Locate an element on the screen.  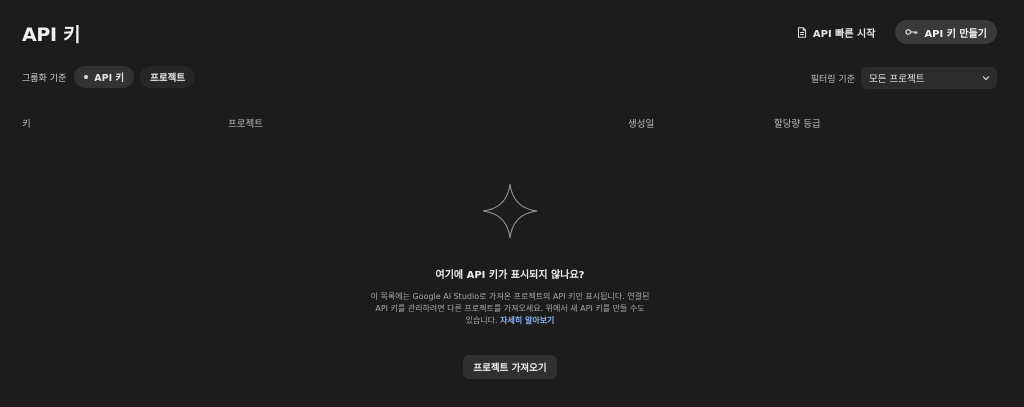
group-by-api-key-label: API 키 is located at coordinates (109, 78).